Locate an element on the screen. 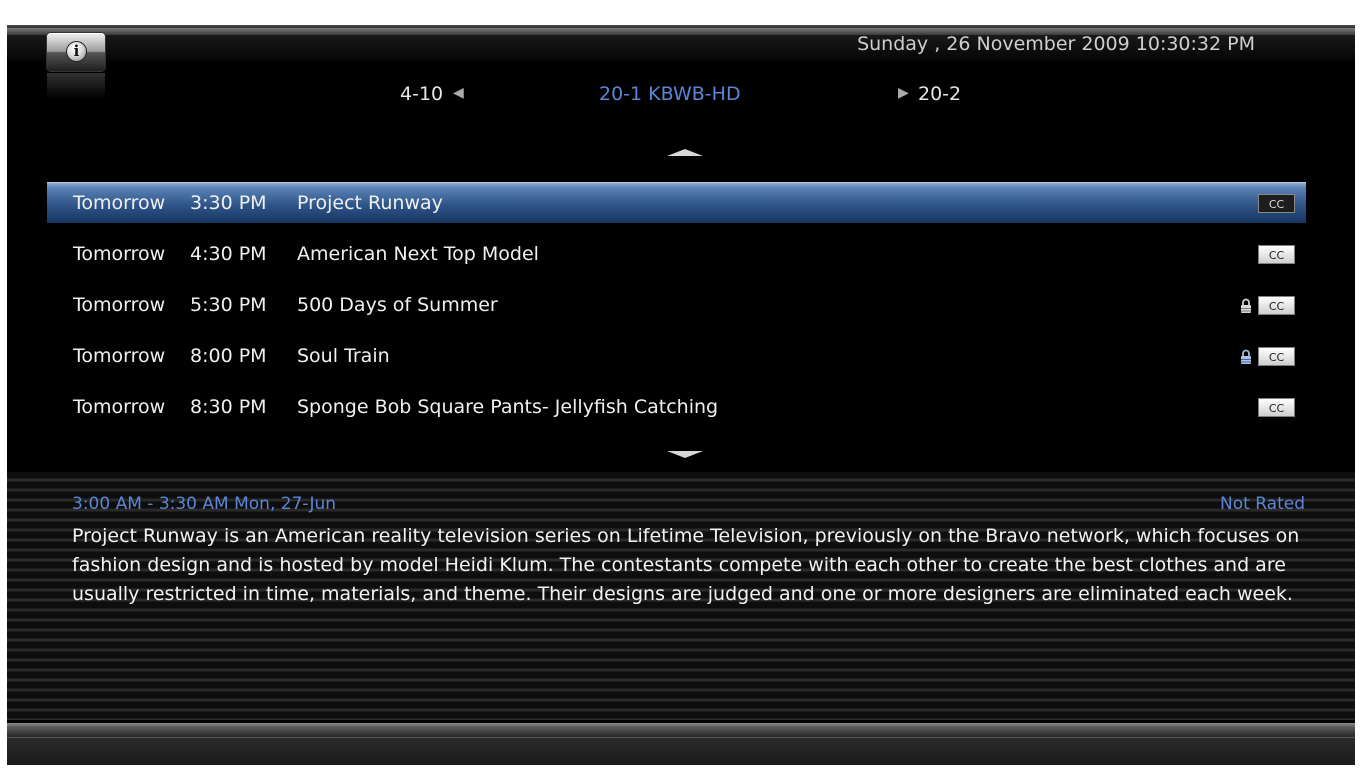  scroll-down-icon is located at coordinates (685, 454).